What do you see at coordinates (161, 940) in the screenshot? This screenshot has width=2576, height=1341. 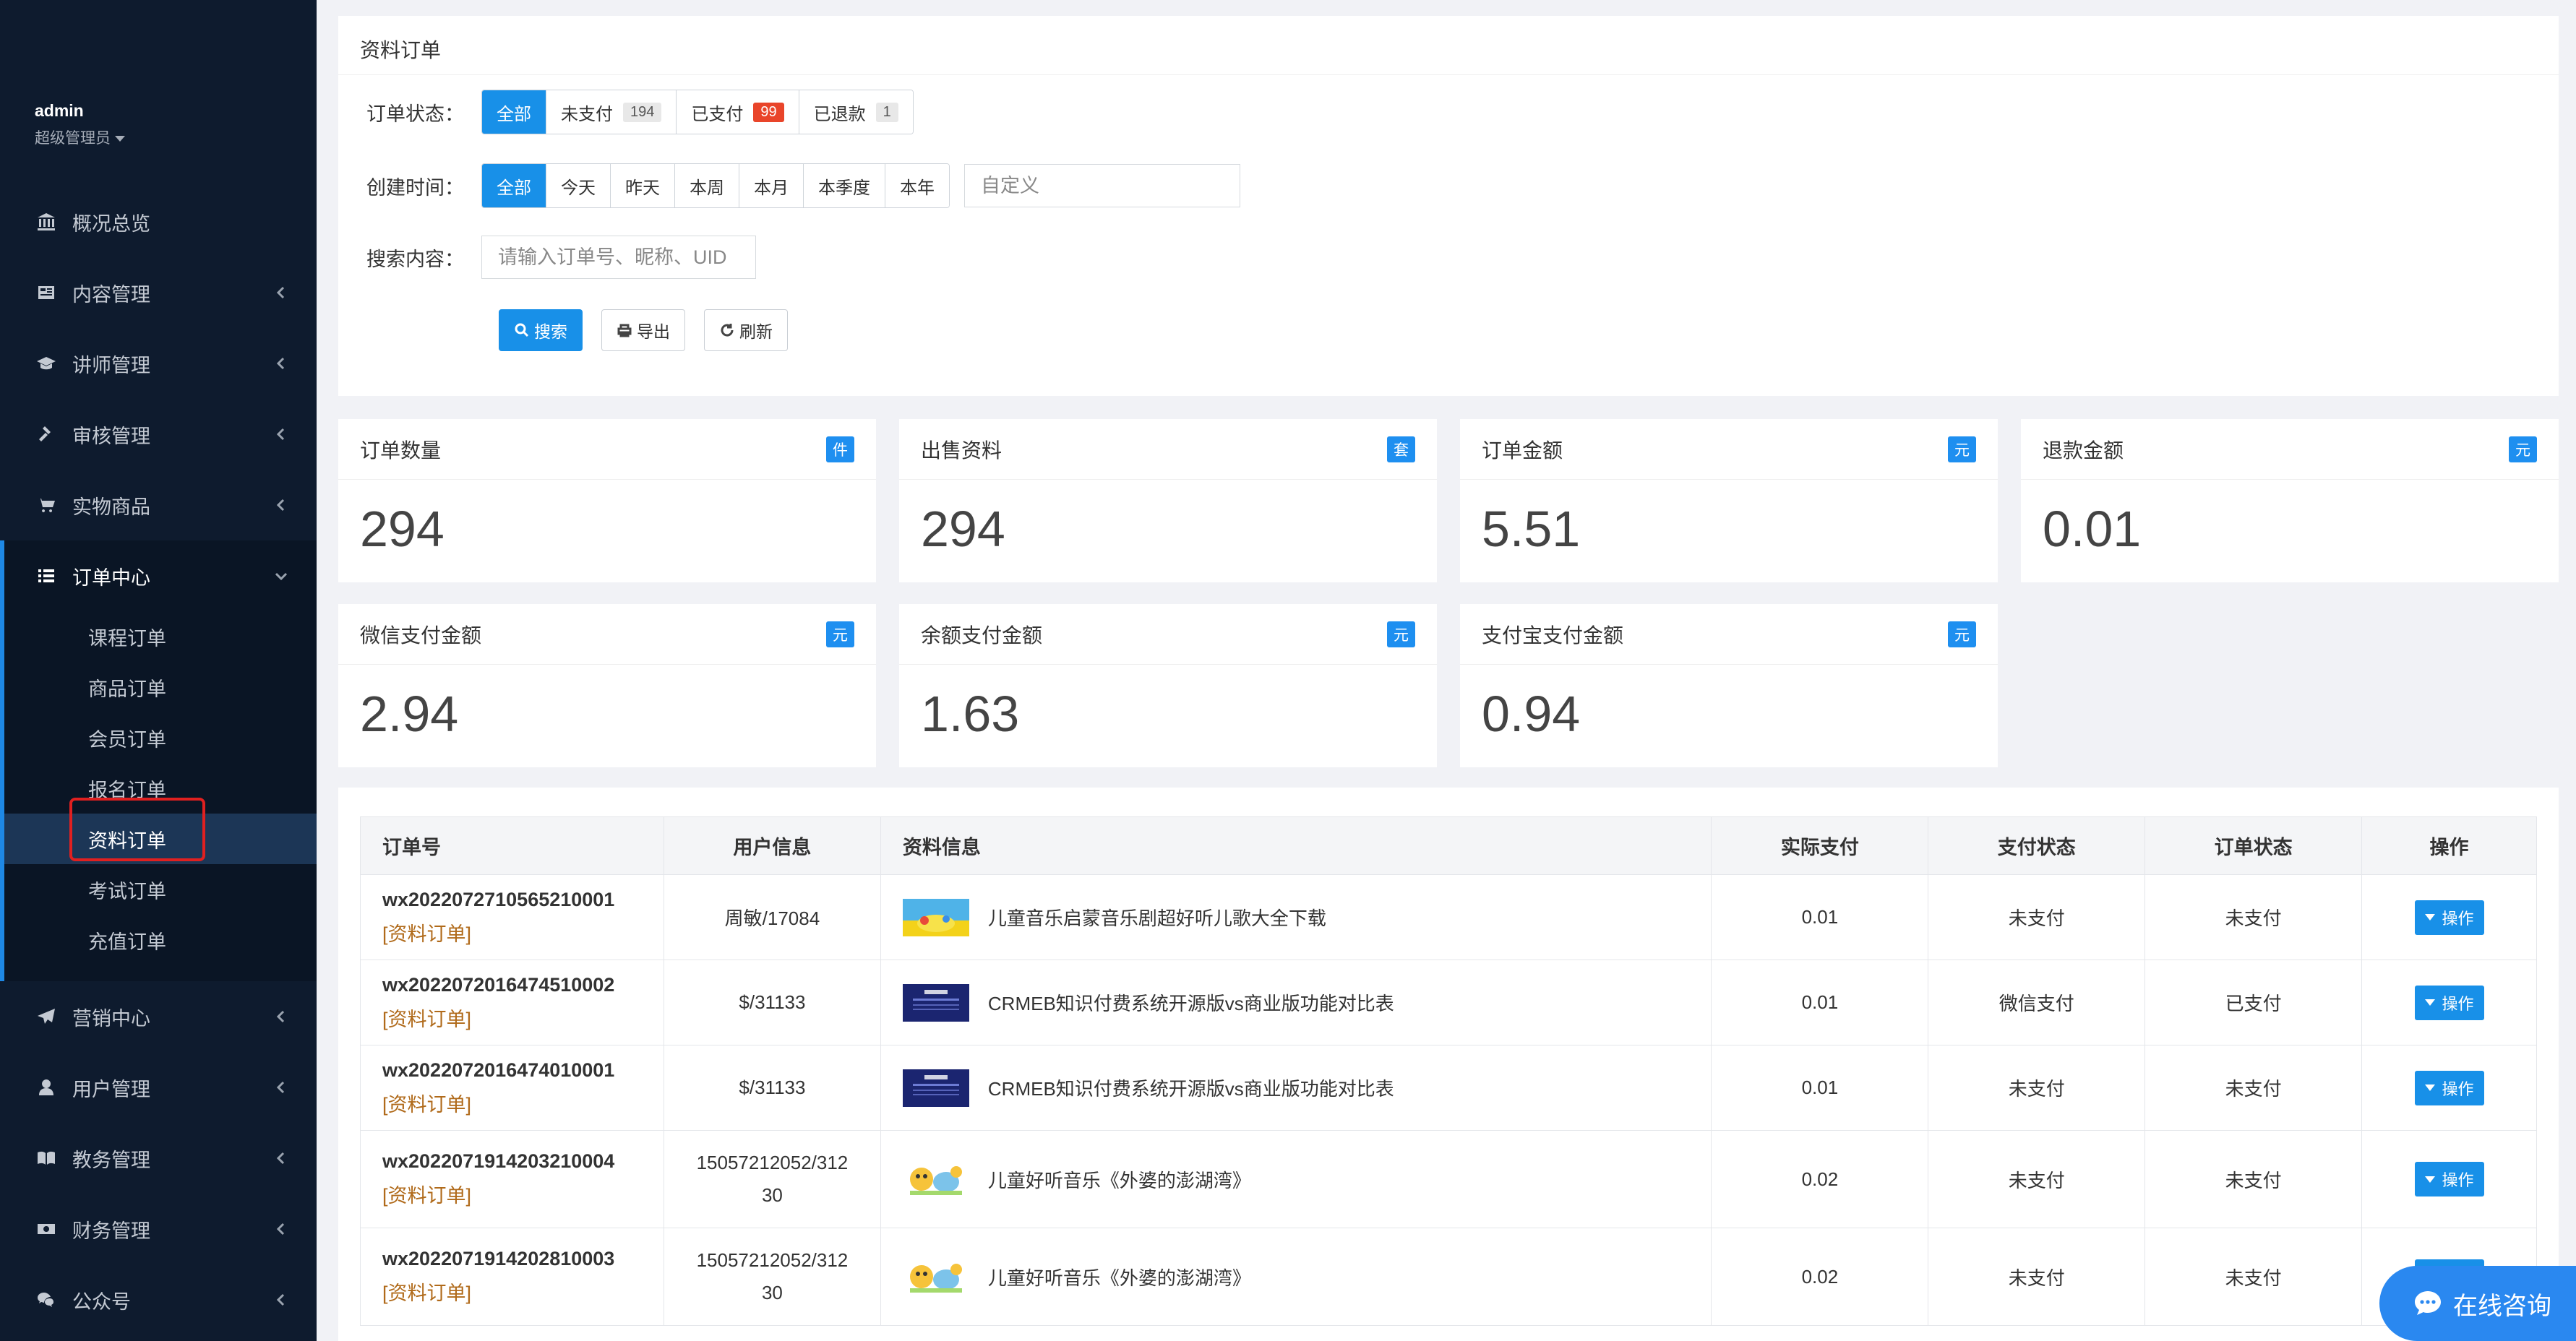 I see `sub-item-recharge-order: 充值订单` at bounding box center [161, 940].